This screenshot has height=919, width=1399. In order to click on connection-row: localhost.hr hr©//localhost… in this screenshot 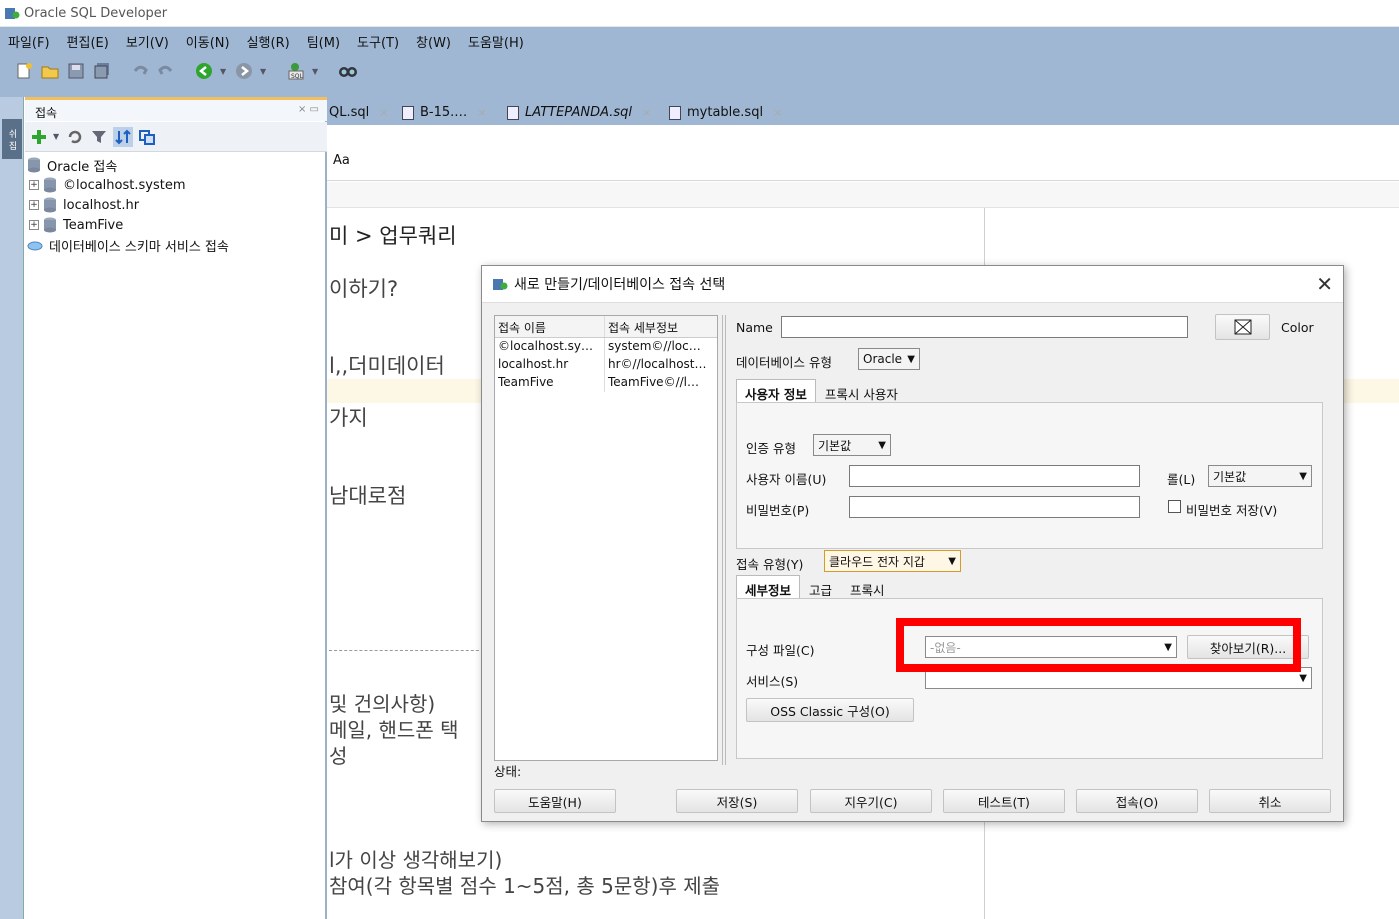, I will do `click(606, 365)`.